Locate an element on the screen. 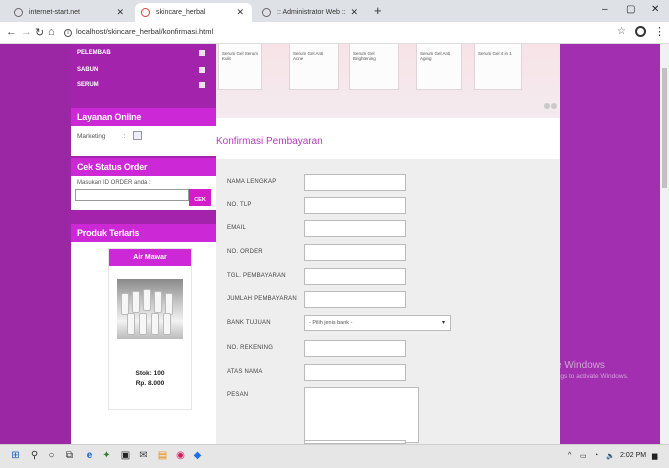 This screenshot has width=669, height=468. banner-pack-text: Serum Gel Anti Aging is located at coordinates (435, 56).